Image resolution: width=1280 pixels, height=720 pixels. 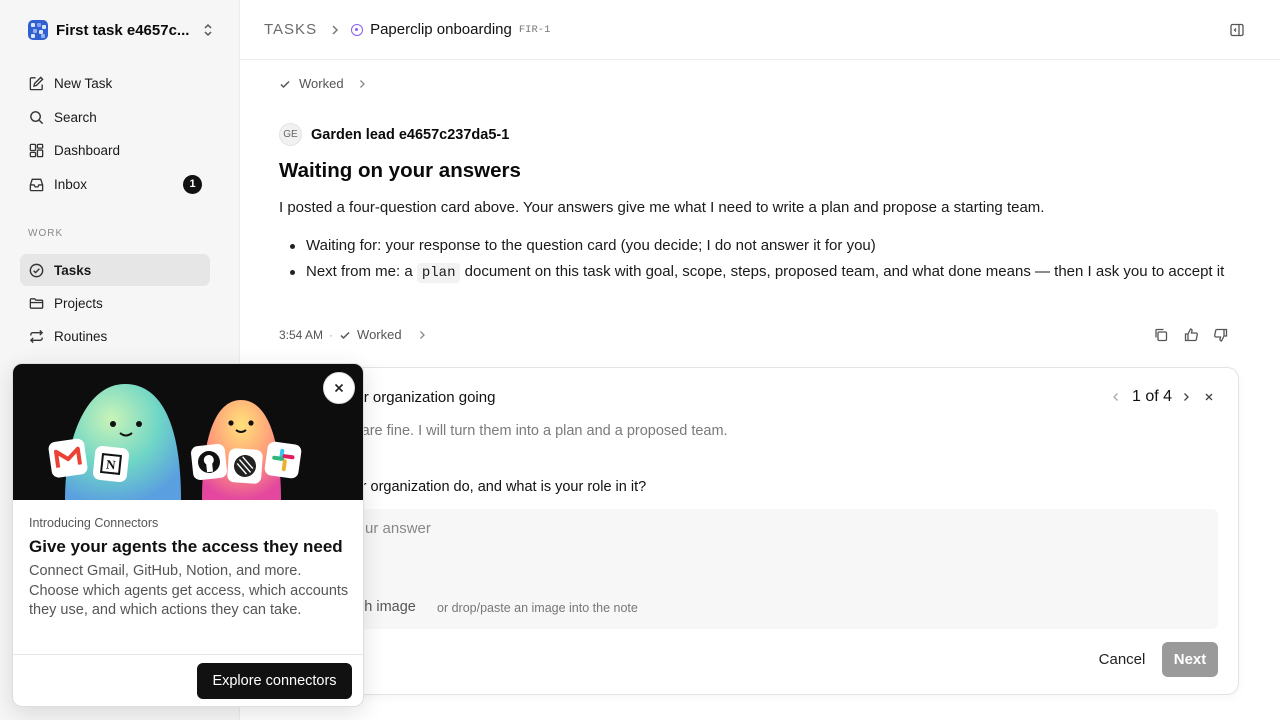 What do you see at coordinates (379, 334) in the screenshot?
I see `meta-worked-toggle: Worked` at bounding box center [379, 334].